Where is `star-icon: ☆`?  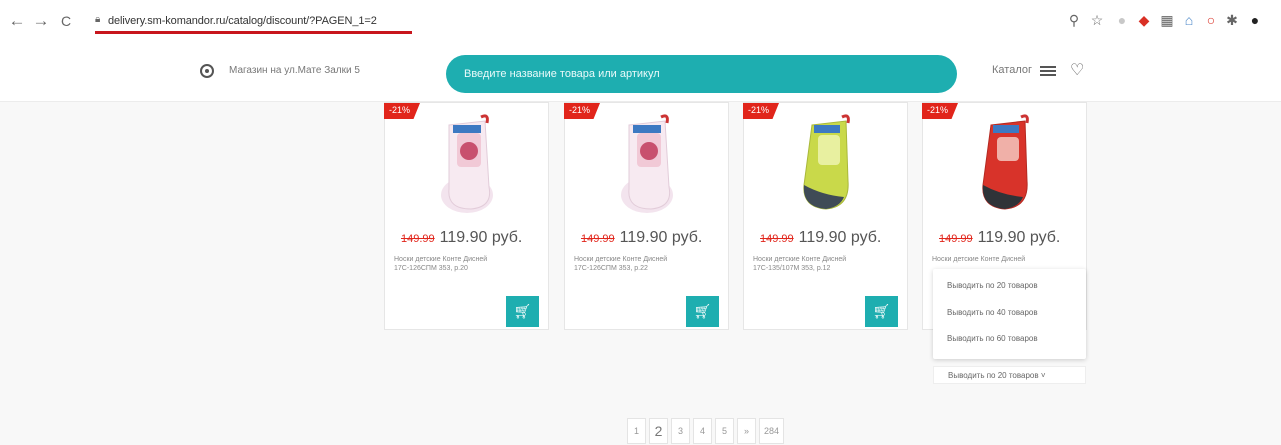
star-icon: ☆ is located at coordinates (1097, 20).